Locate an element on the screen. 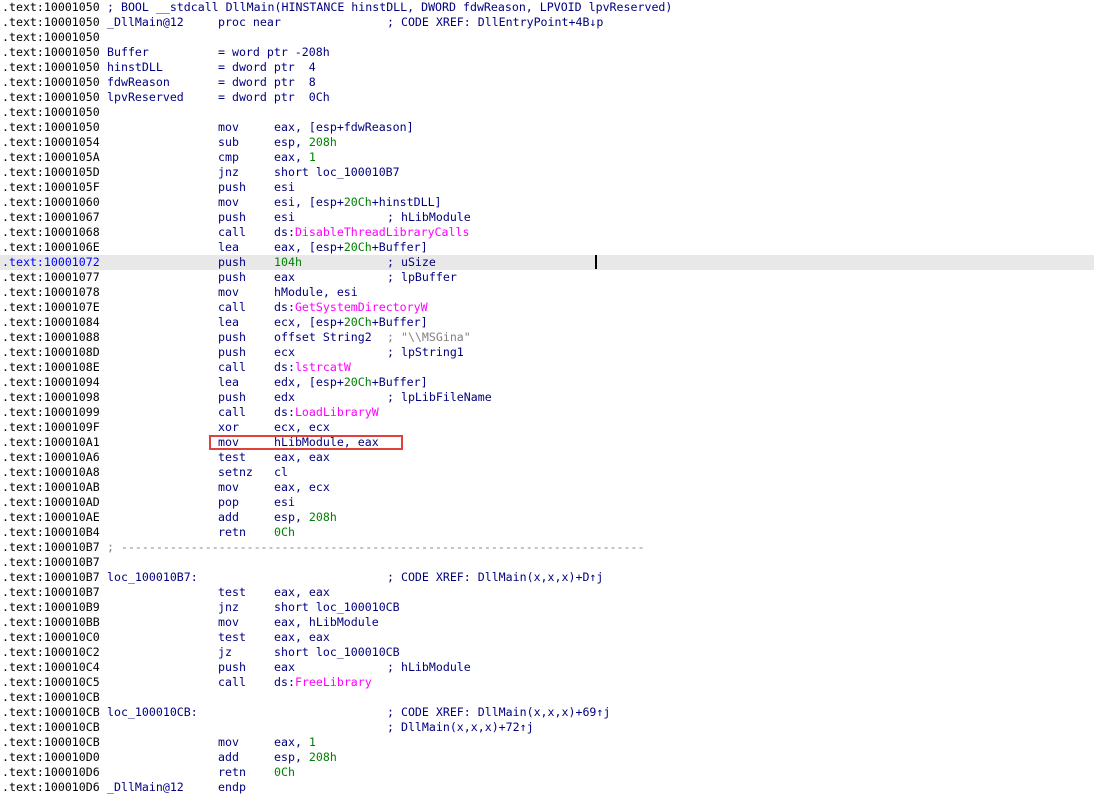 The image size is (1094, 798). listing-line: .text:100010D6 _DllMain@12 endp is located at coordinates (547, 787).